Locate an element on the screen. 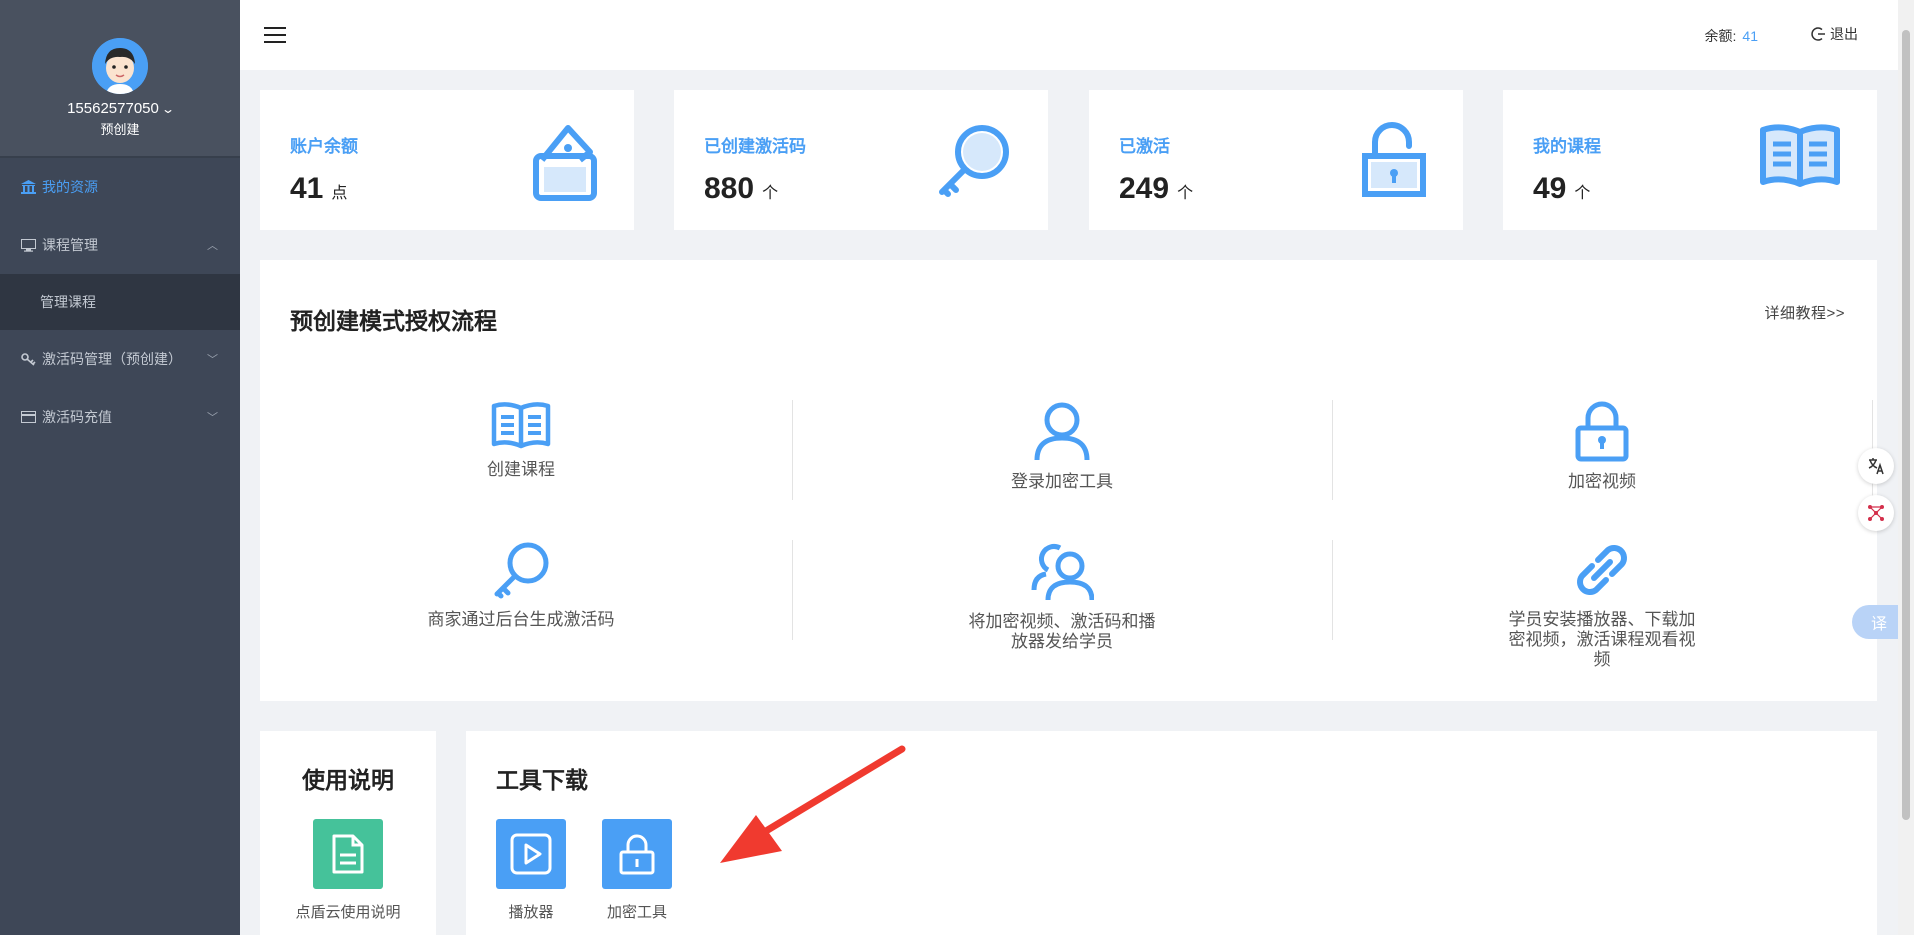 Image resolution: width=1914 pixels, height=935 pixels. sidebar-item-label: 我的资源 is located at coordinates (70, 187).